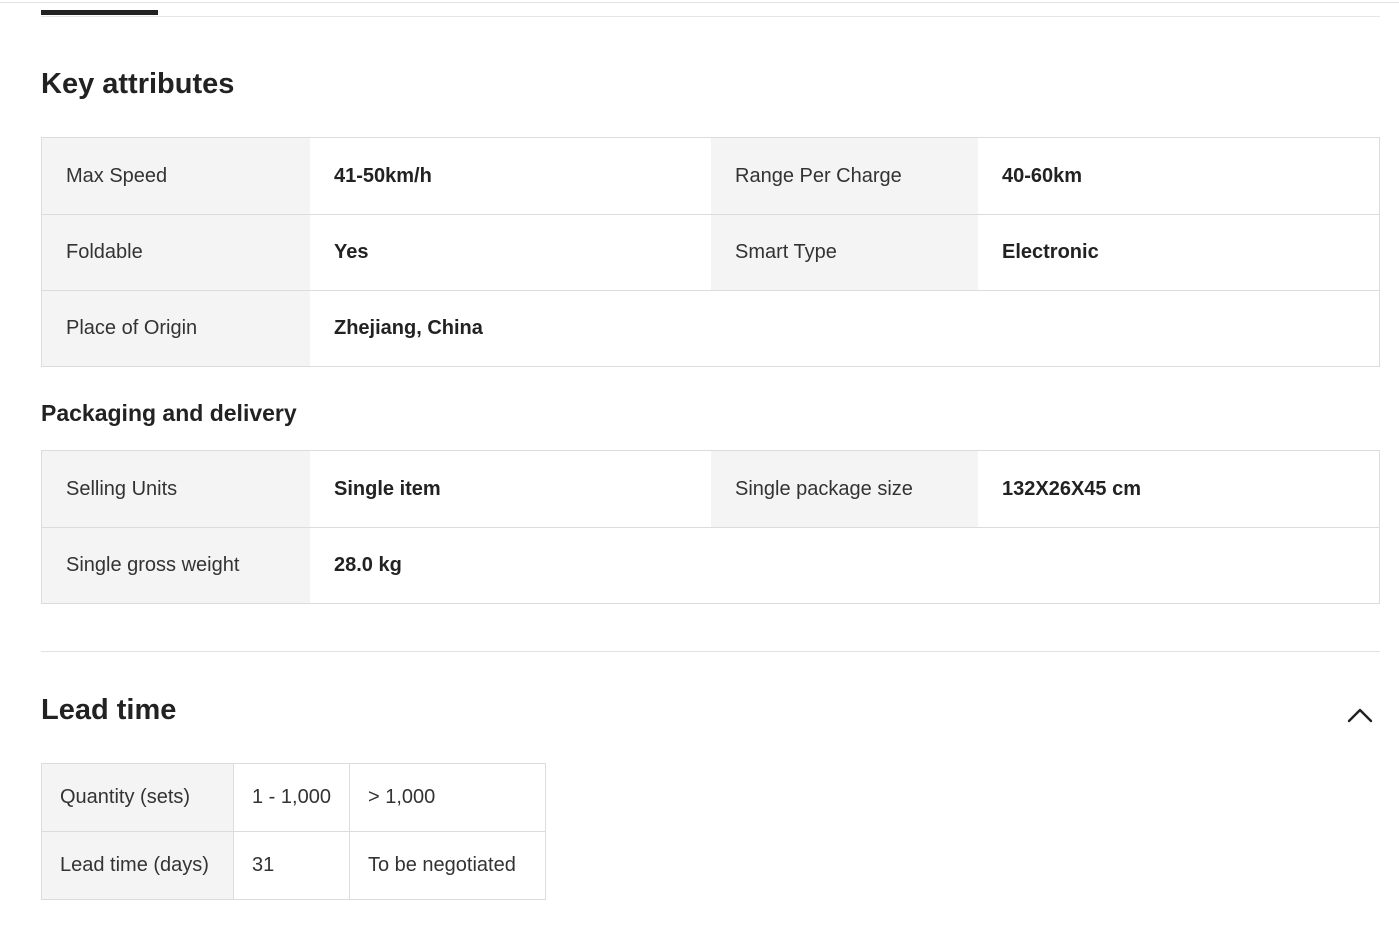 This screenshot has width=1399, height=938. Describe the element at coordinates (138, 84) in the screenshot. I see `key-attributes-title: Key attributes` at that location.